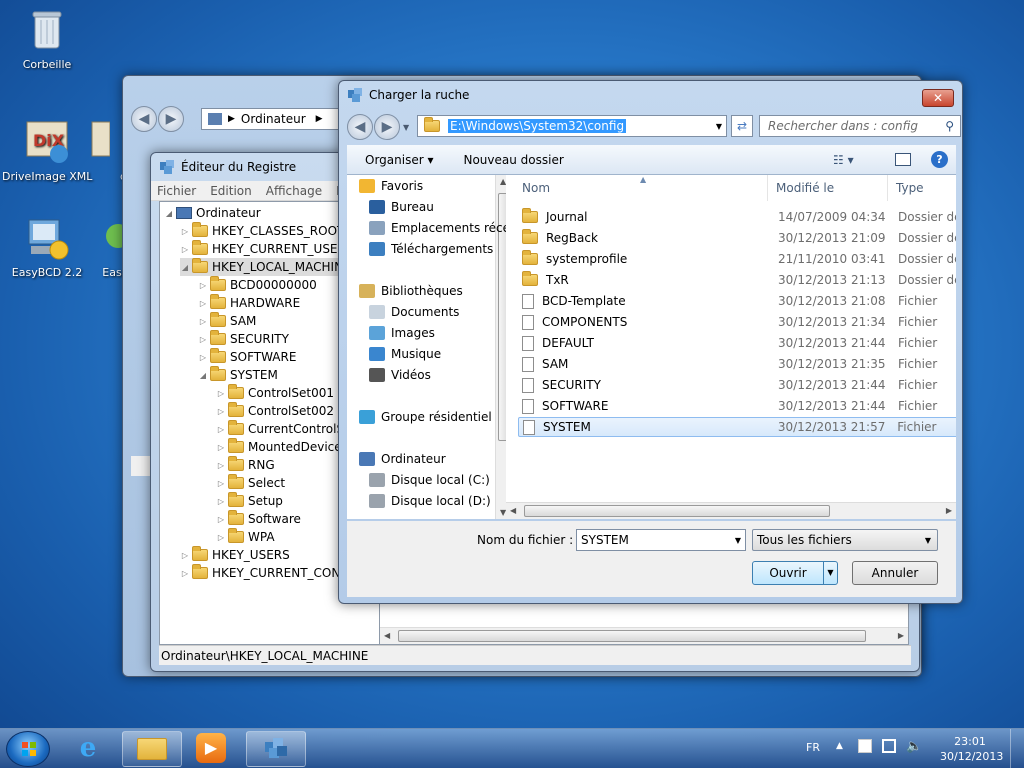 The image size is (1024, 768). Describe the element at coordinates (430, 501) in the screenshot. I see `nav-item: Disque local (D:)` at that location.